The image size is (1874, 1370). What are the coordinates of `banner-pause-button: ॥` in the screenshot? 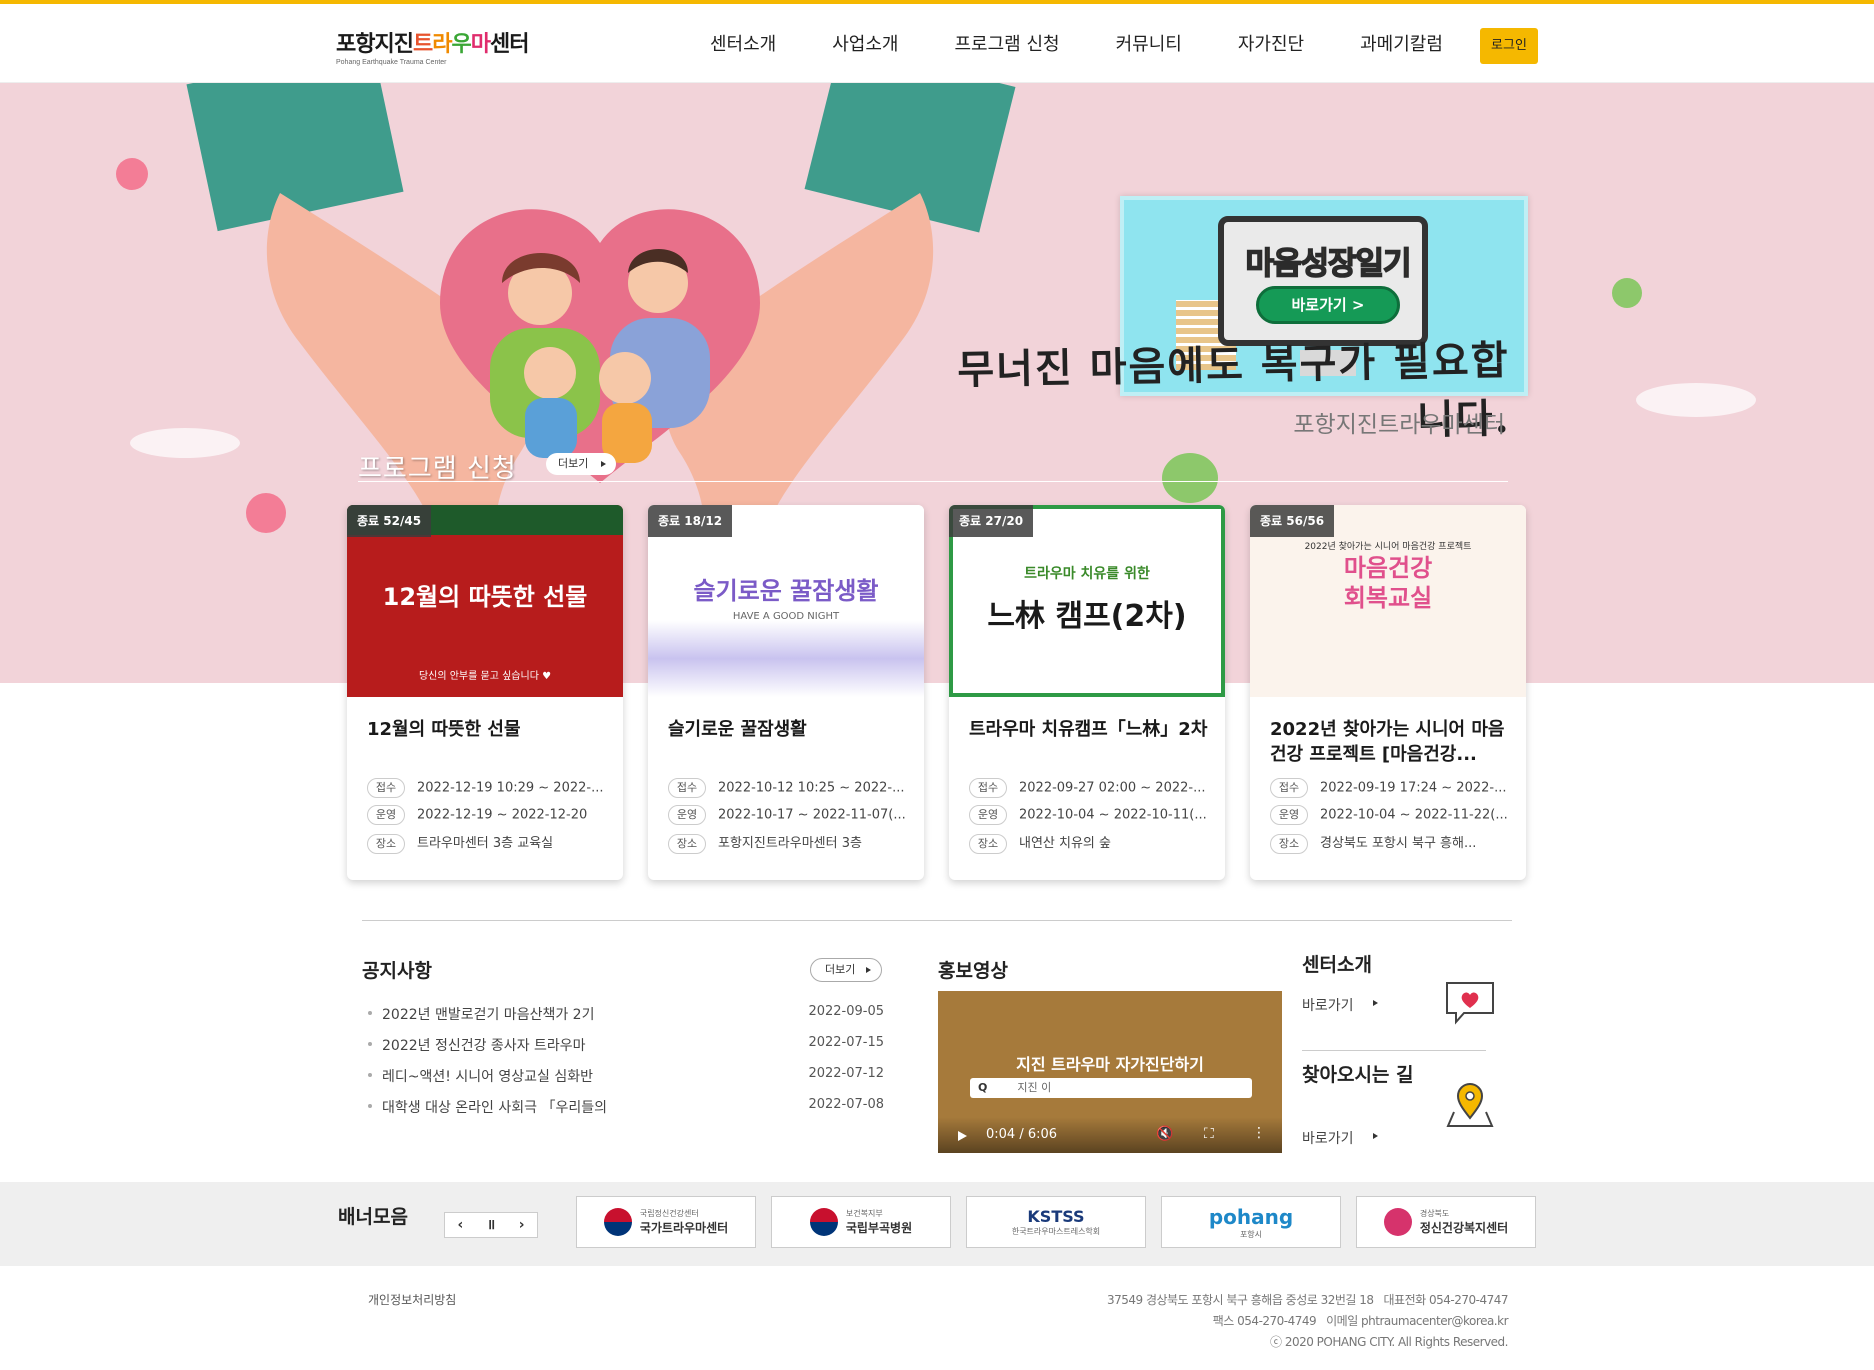 It's located at (491, 1225).